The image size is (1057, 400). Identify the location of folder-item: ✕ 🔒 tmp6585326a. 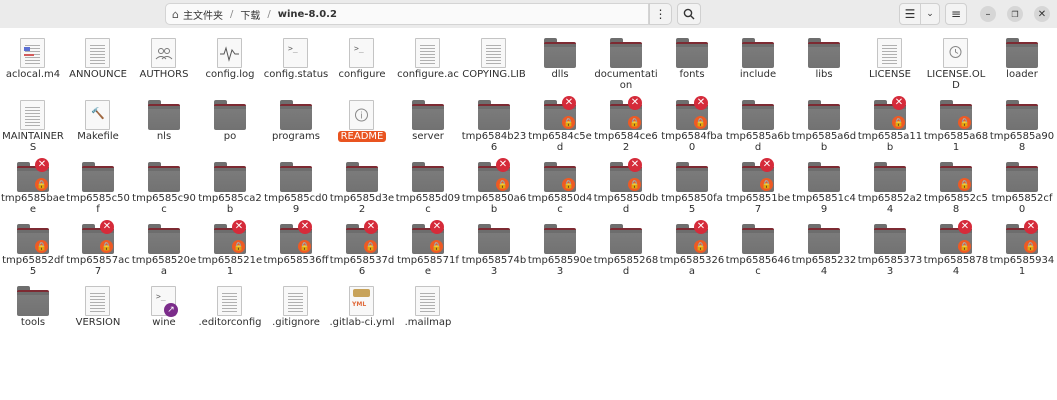
(692, 249).